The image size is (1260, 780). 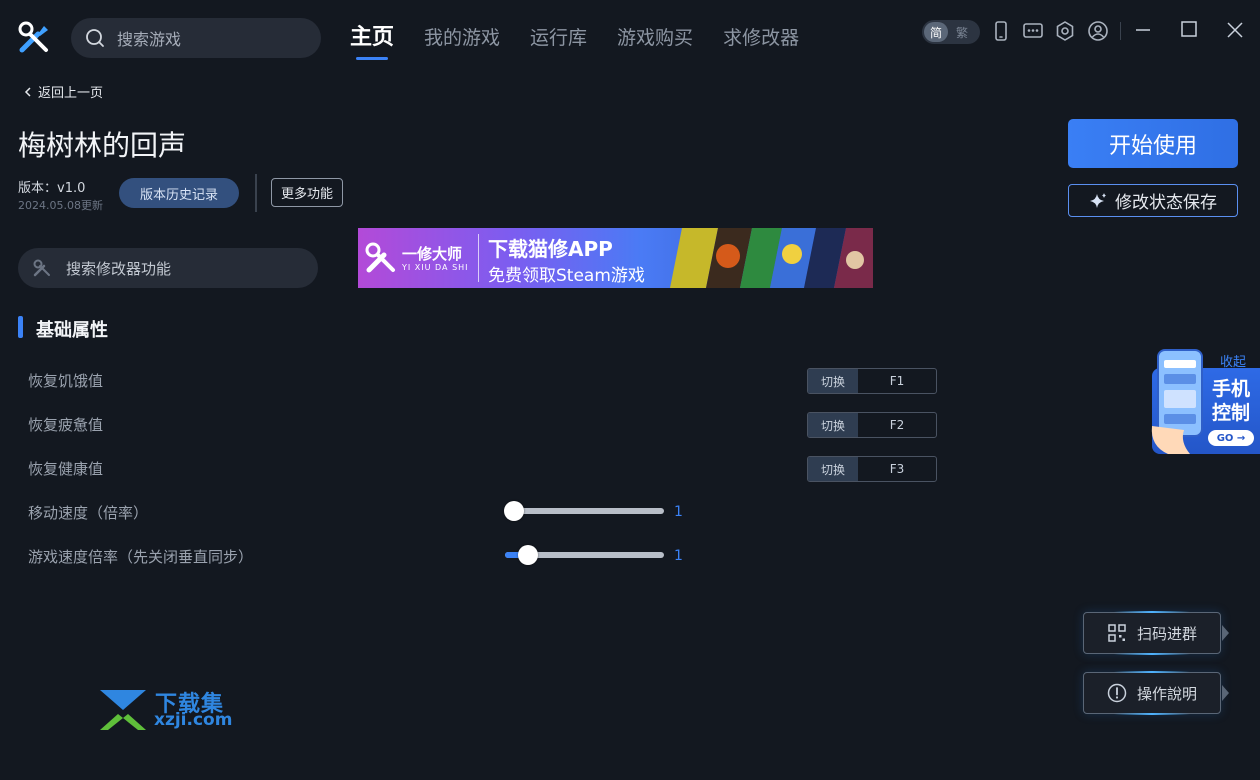 What do you see at coordinates (435, 267) in the screenshot?
I see `banner-brand-sub: YI XIU DA SHI` at bounding box center [435, 267].